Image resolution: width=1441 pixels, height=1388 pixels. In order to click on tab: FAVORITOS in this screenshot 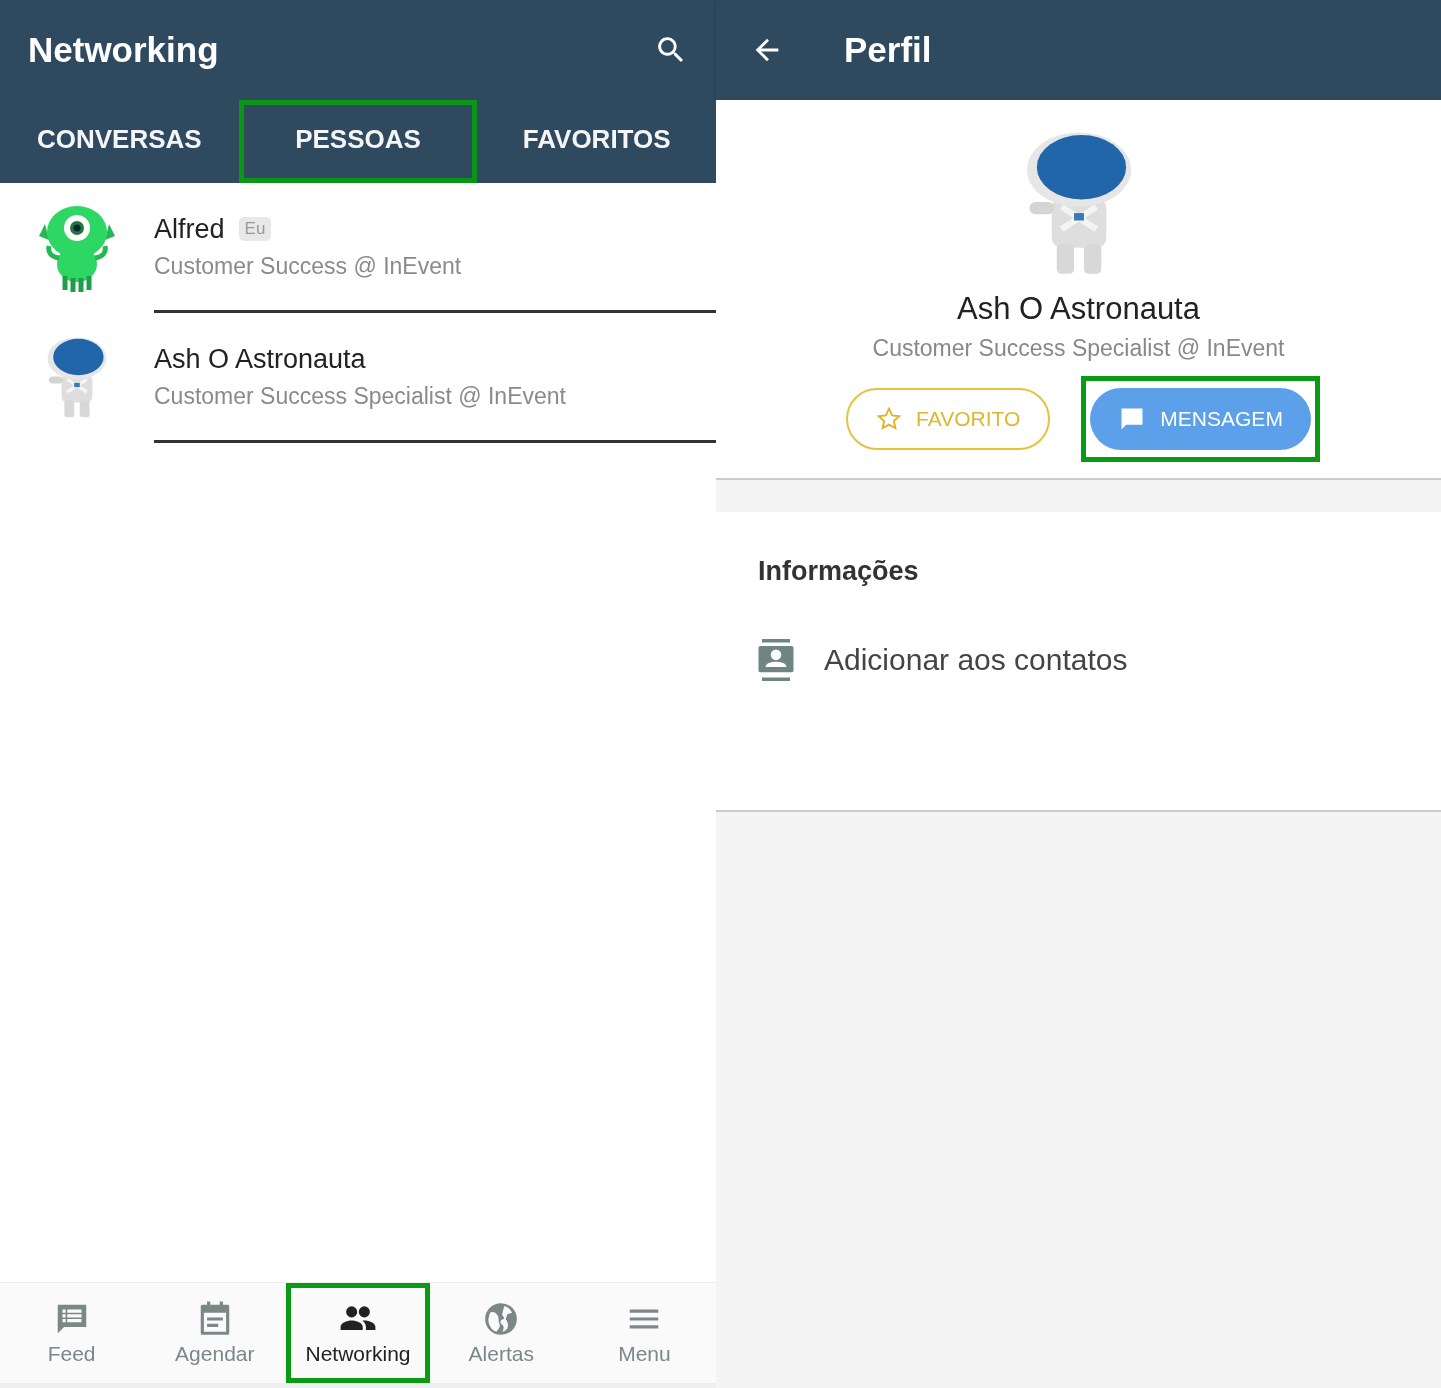, I will do `click(596, 141)`.